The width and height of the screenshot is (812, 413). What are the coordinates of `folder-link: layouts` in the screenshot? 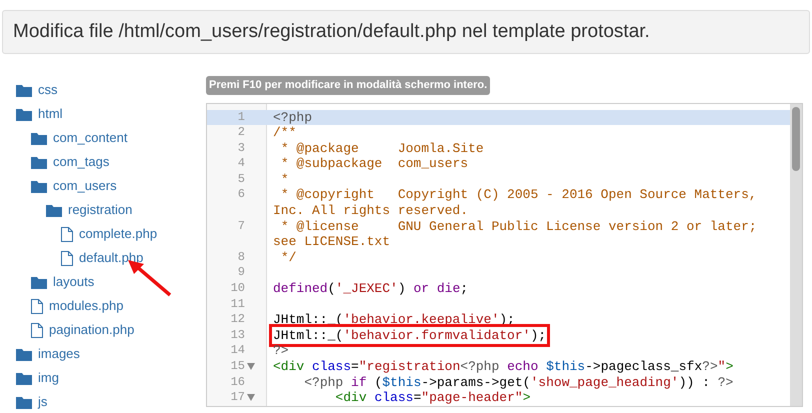 It's located at (73, 282).